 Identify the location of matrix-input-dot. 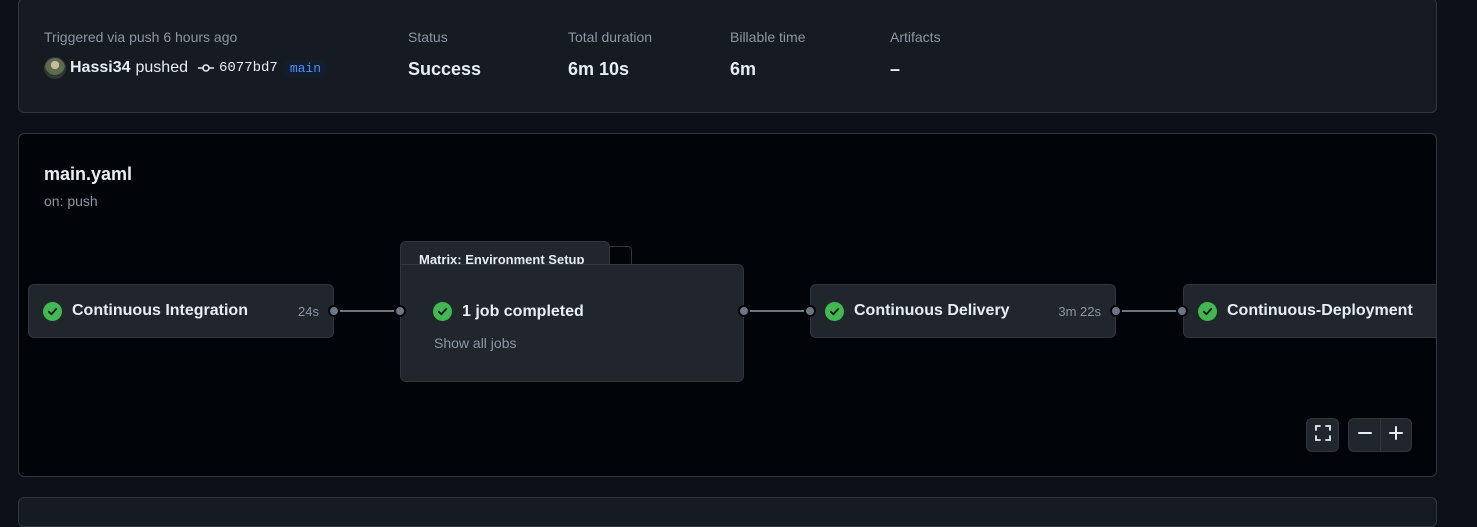
(400, 311).